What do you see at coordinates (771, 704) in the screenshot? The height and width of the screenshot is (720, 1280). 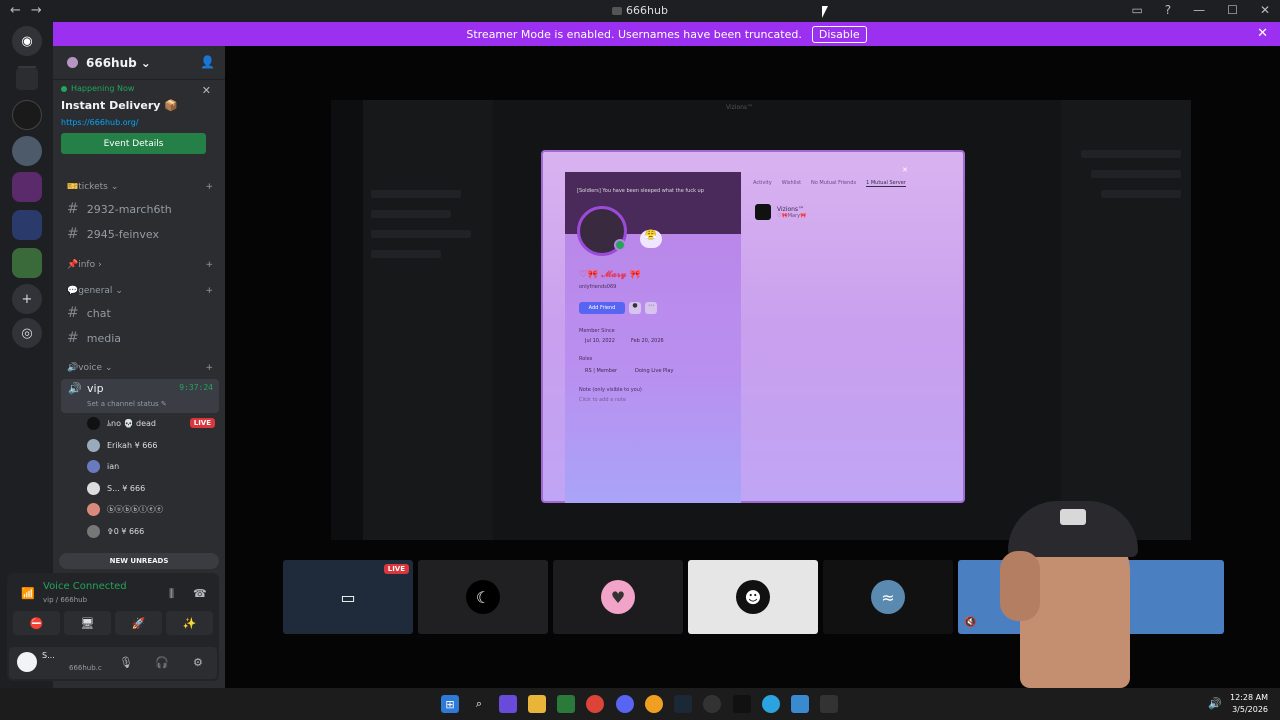 I see `telegram-icon` at bounding box center [771, 704].